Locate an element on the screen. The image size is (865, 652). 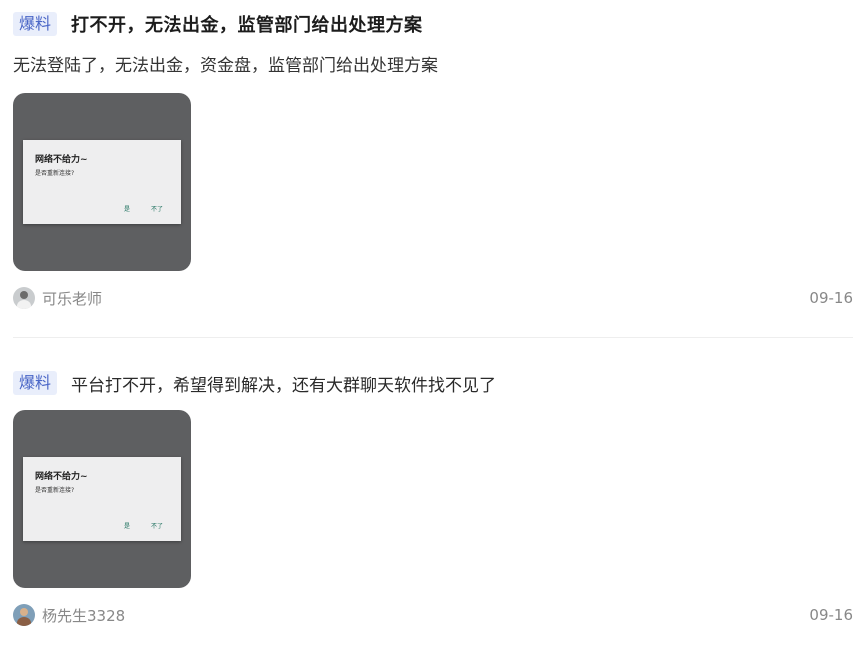
post-author: 可乐老师 is located at coordinates (57, 298).